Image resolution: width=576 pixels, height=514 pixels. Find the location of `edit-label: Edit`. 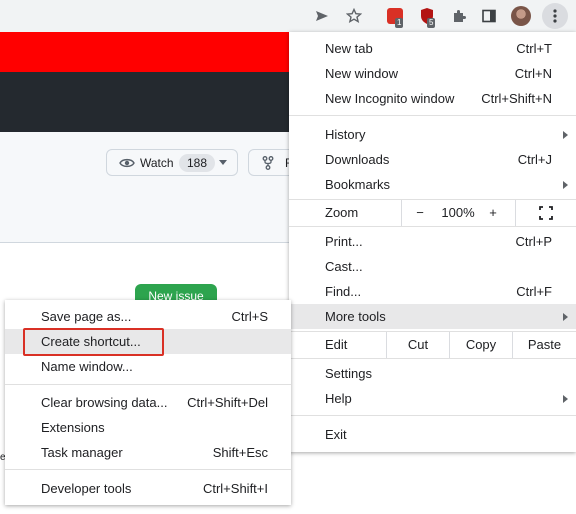

edit-label: Edit is located at coordinates (336, 344).